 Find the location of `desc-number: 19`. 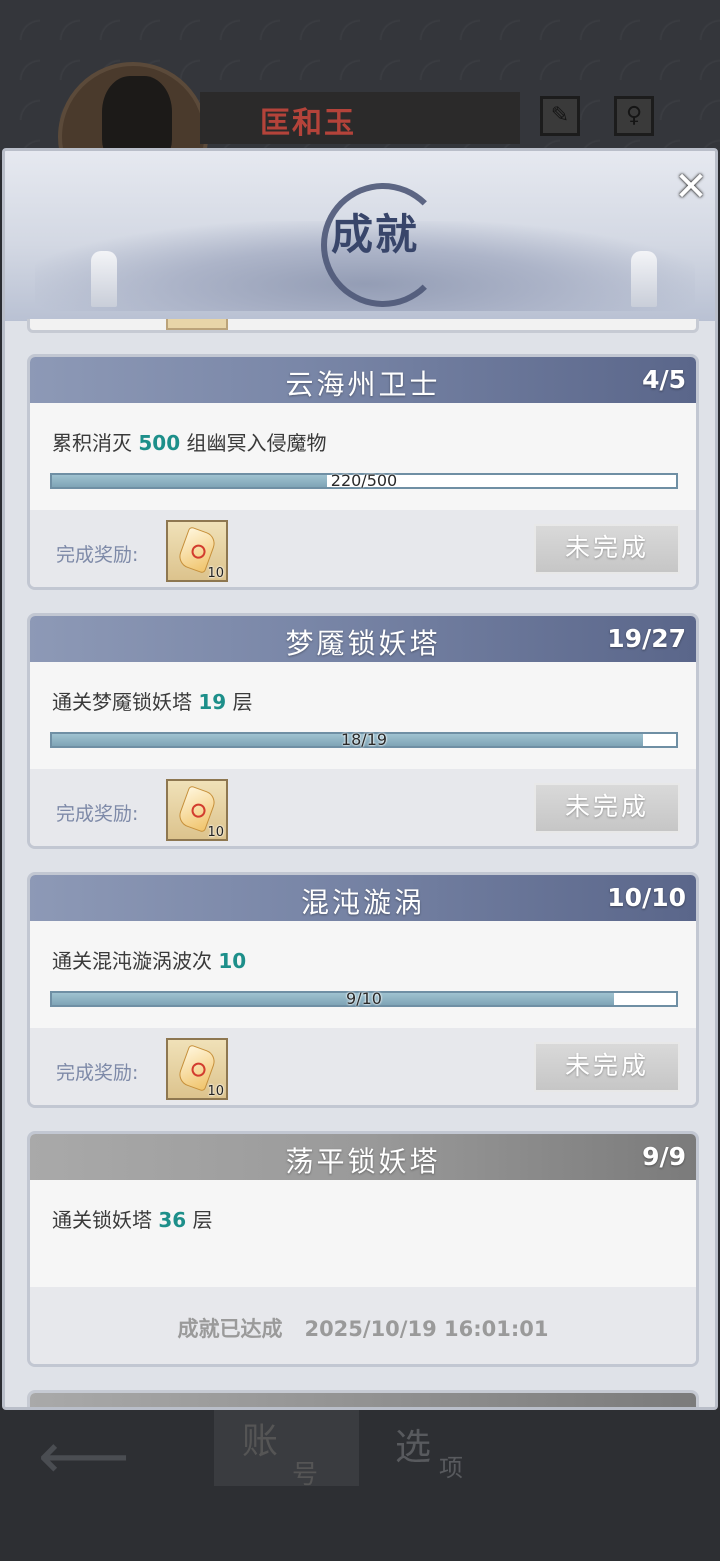

desc-number: 19 is located at coordinates (212, 702).